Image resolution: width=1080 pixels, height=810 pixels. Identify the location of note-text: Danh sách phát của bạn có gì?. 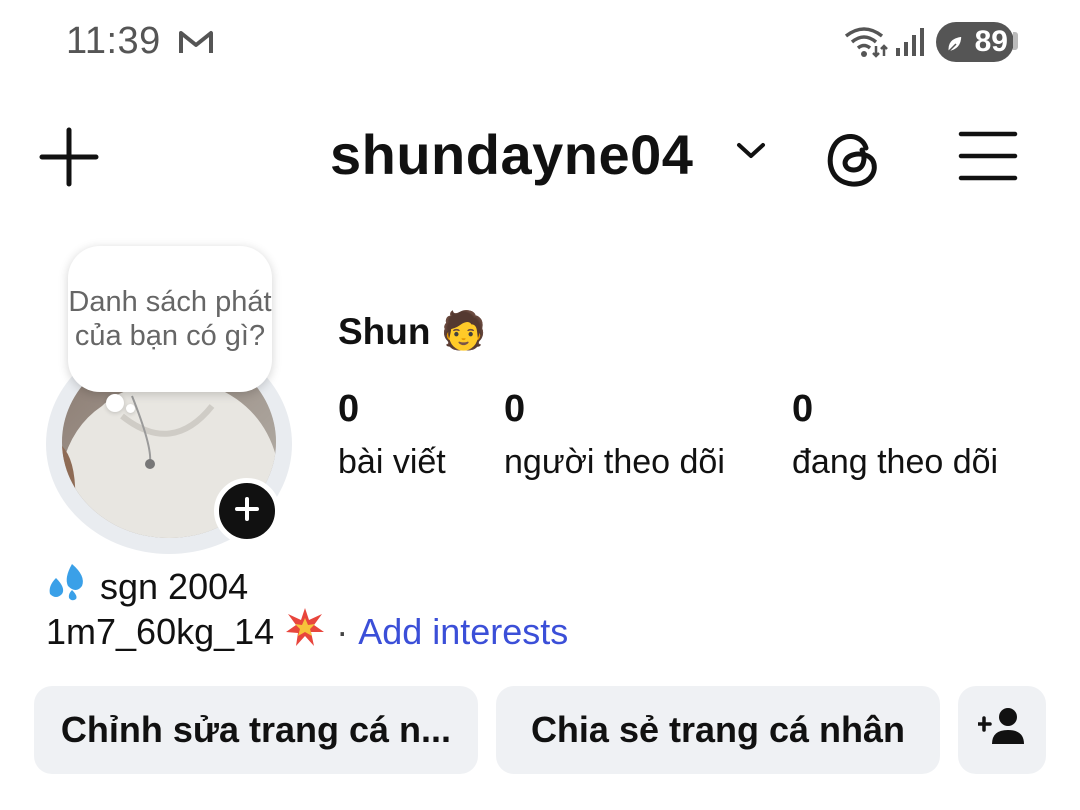
(170, 319).